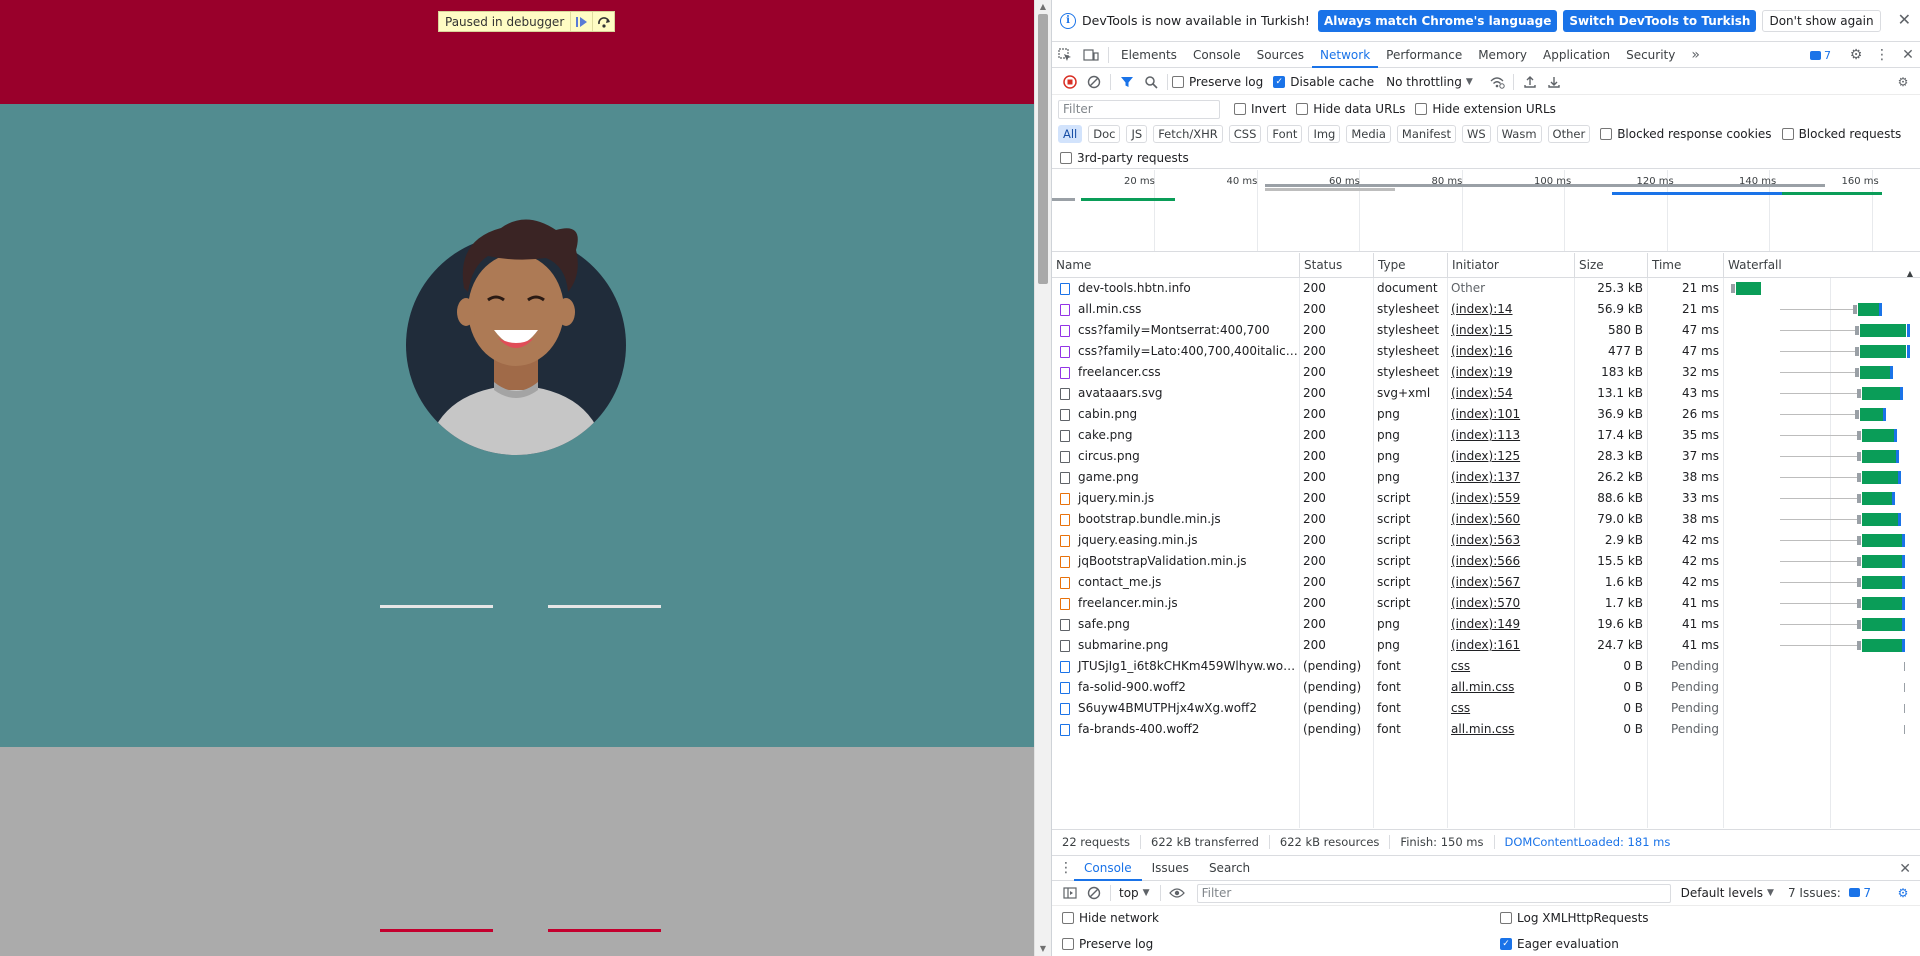  What do you see at coordinates (1149, 55) in the screenshot?
I see `tab-elements: Elements` at bounding box center [1149, 55].